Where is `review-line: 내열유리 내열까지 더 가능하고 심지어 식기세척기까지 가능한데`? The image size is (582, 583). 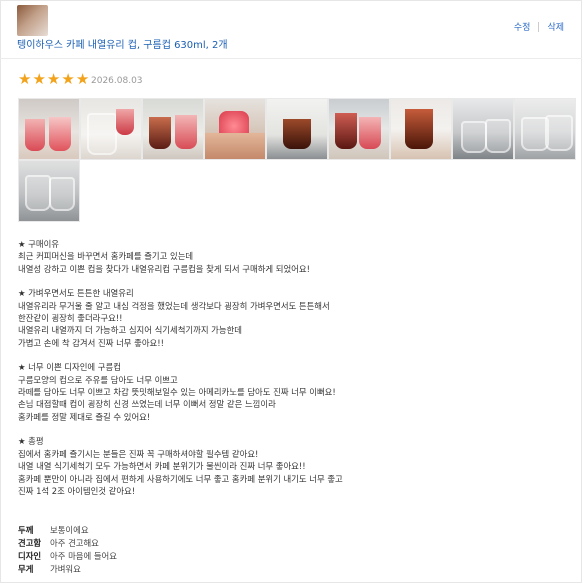 review-line: 내열유리 내열까지 더 가능하고 심지어 식기세척기까지 가능한데 is located at coordinates (130, 330).